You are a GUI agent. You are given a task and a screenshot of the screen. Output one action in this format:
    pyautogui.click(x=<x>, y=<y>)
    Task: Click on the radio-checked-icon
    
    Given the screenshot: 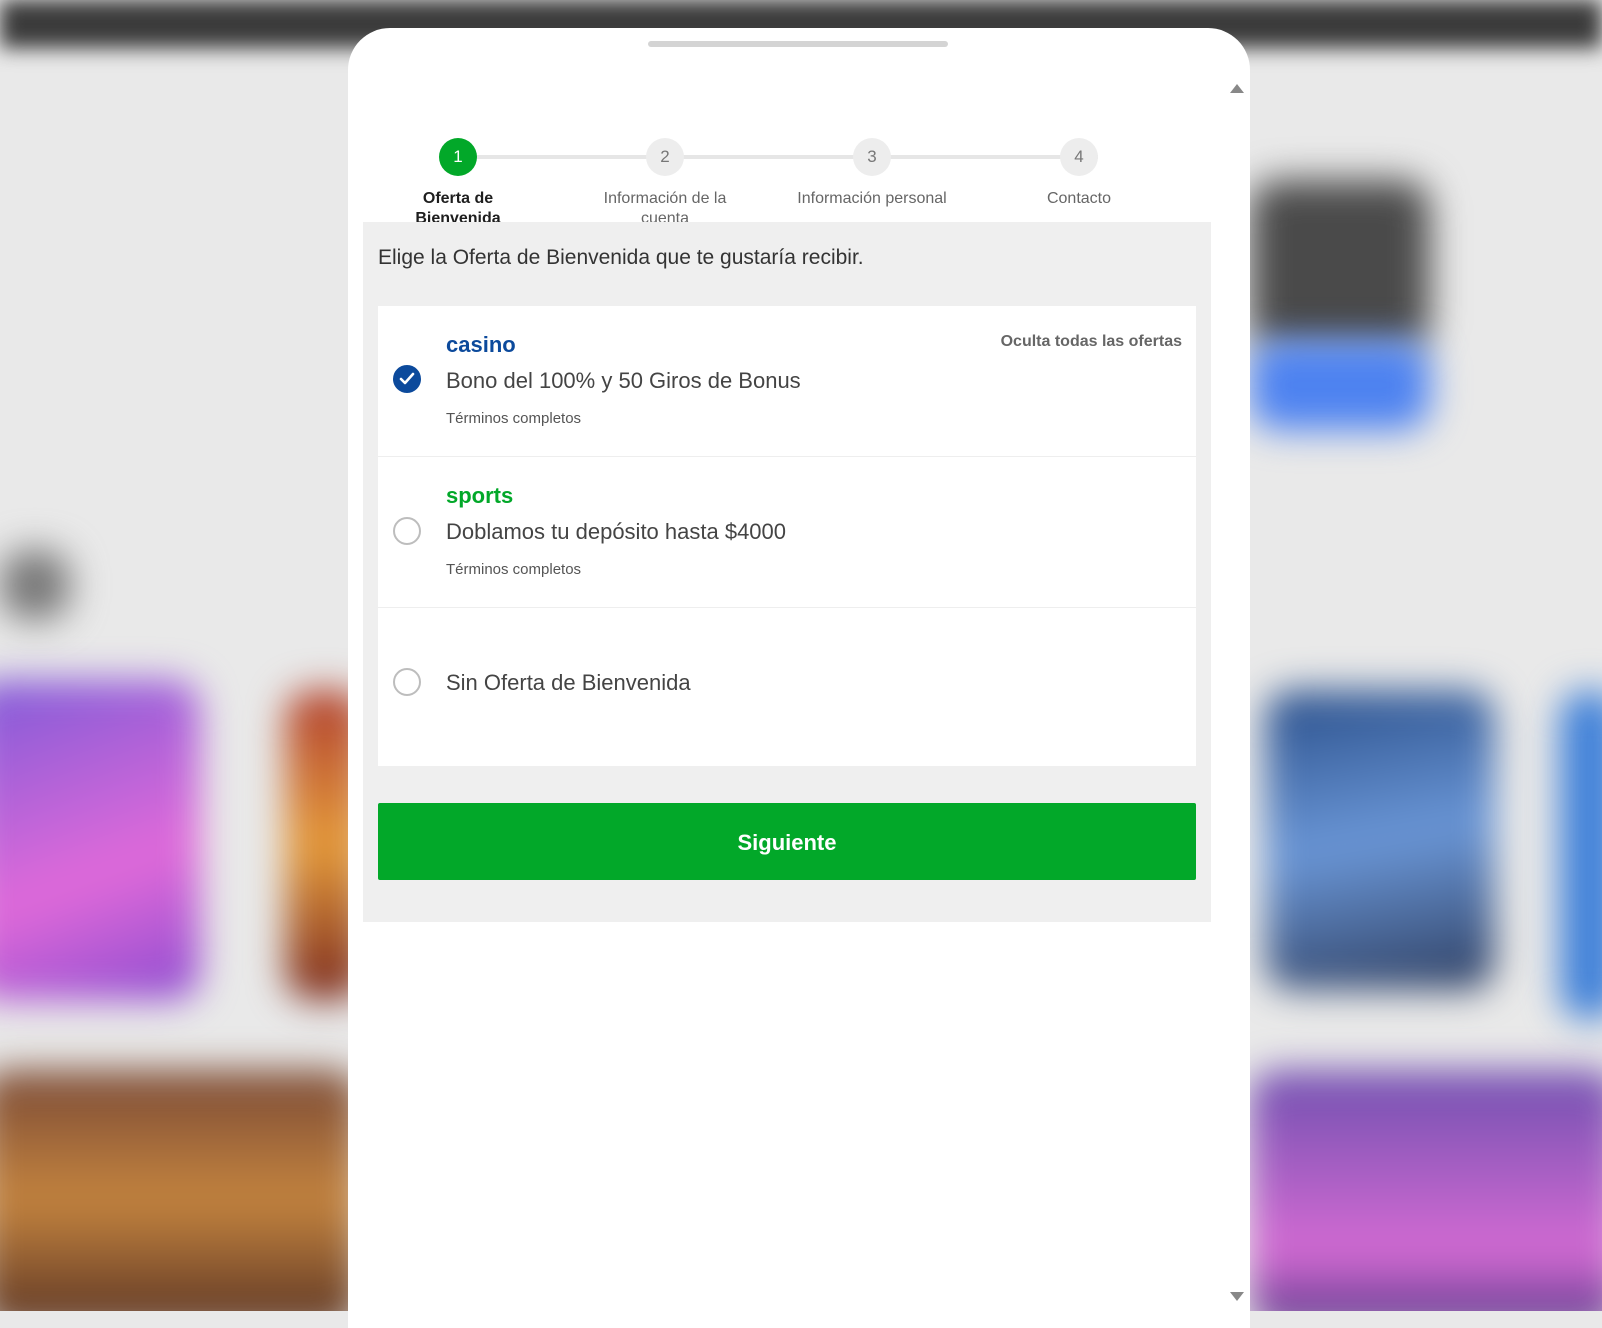 What is the action you would take?
    pyautogui.click(x=407, y=379)
    